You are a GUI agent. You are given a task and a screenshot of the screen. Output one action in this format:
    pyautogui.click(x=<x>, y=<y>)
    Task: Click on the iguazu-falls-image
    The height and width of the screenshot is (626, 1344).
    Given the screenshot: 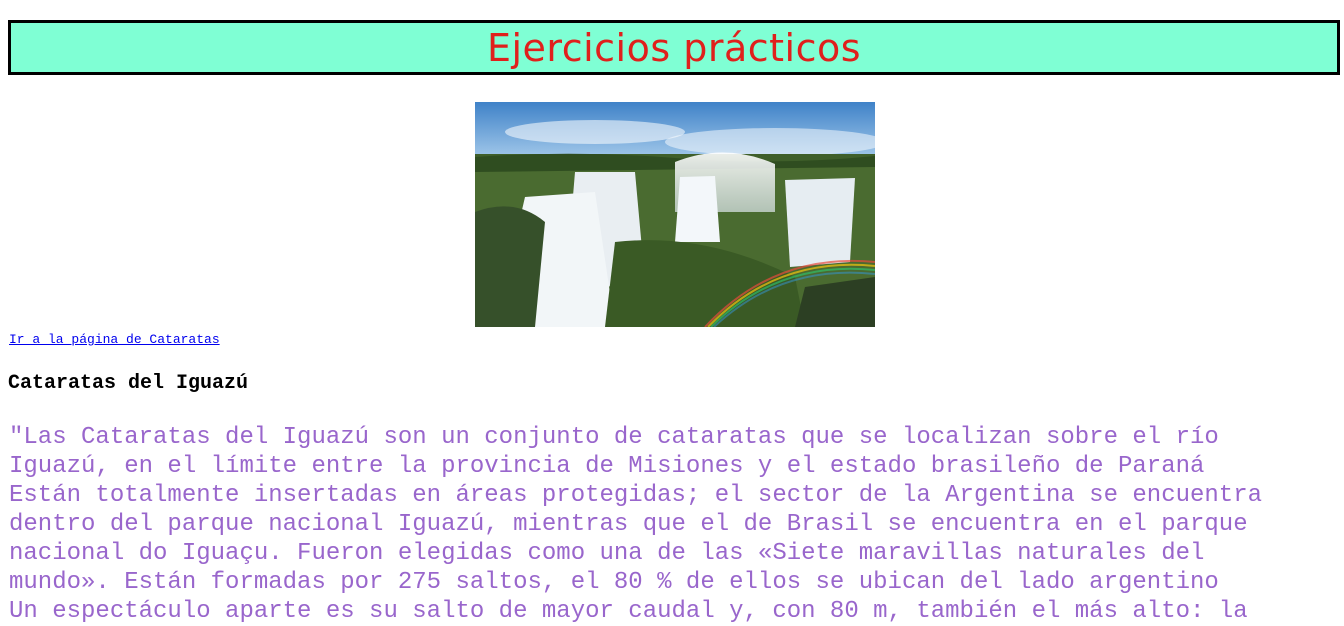 What is the action you would take?
    pyautogui.click(x=675, y=214)
    